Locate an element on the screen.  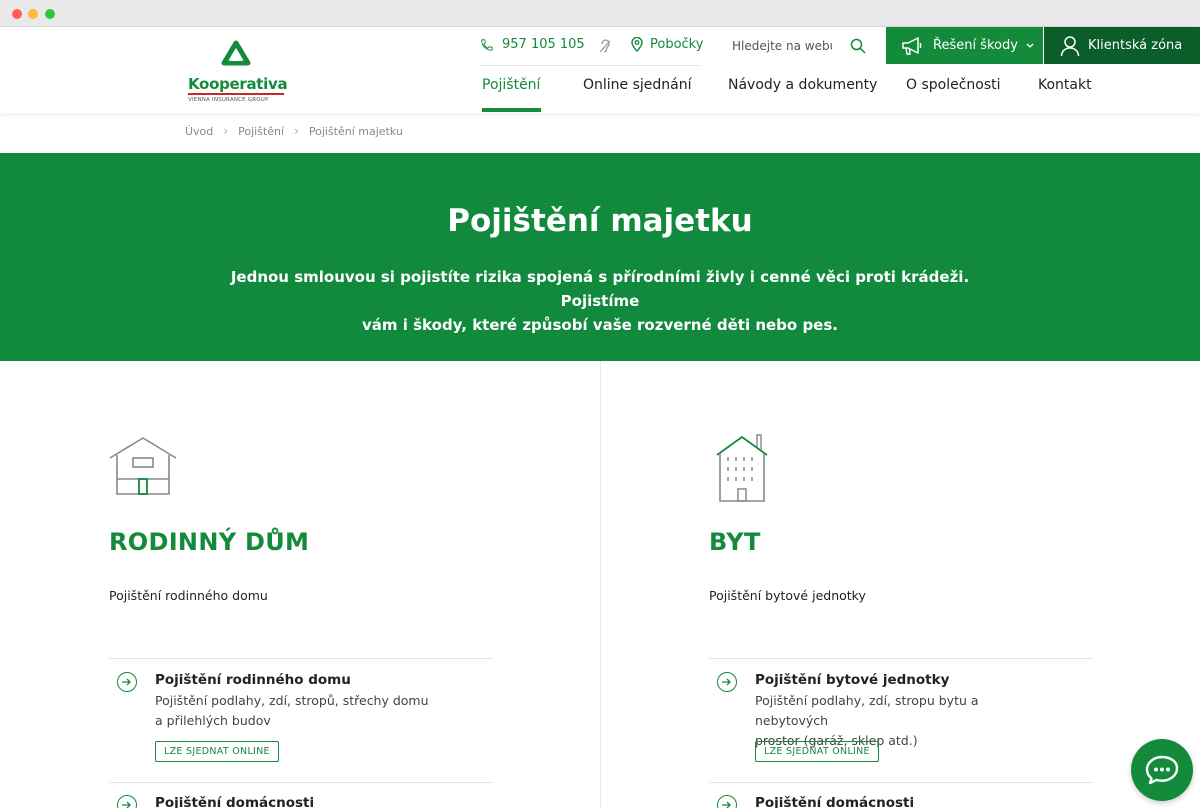
claims-button: Řešení škody is located at coordinates (964, 45).